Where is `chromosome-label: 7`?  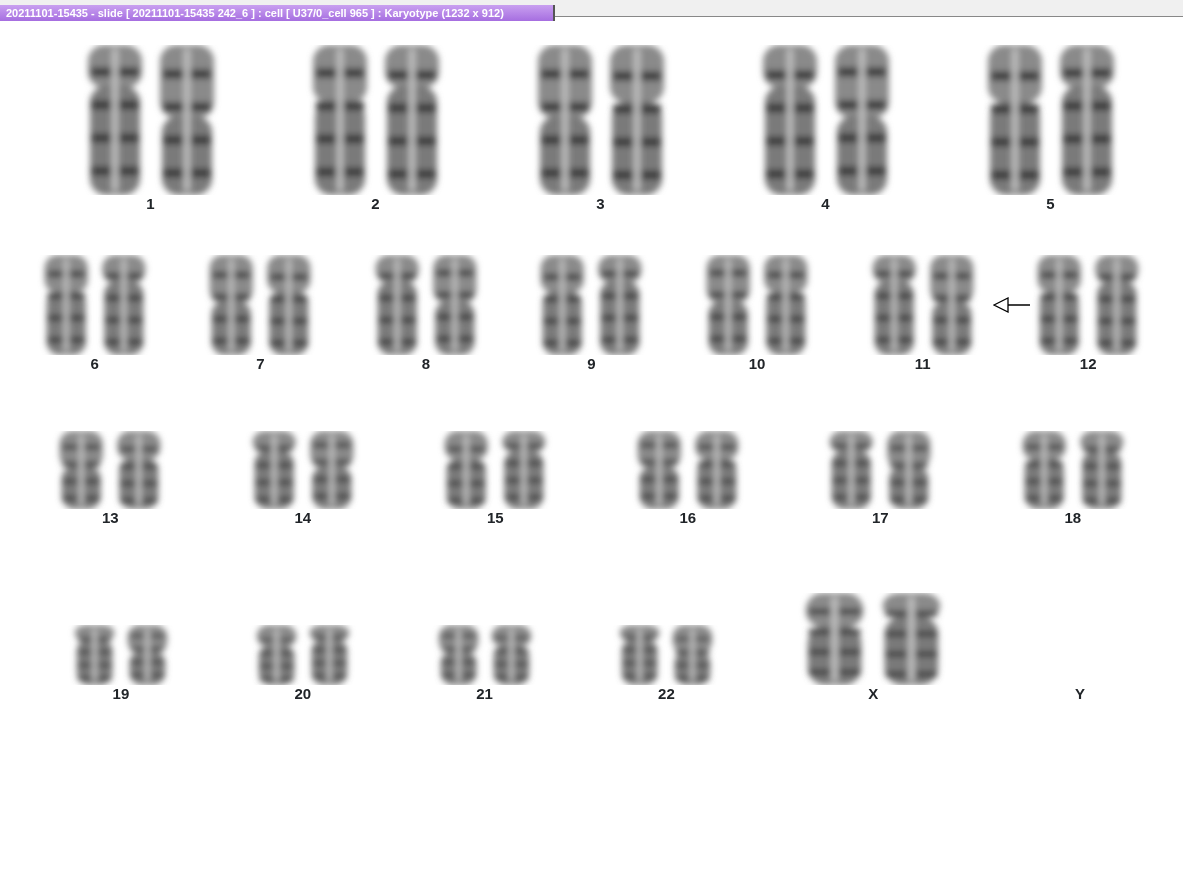
chromosome-label: 7 is located at coordinates (260, 364).